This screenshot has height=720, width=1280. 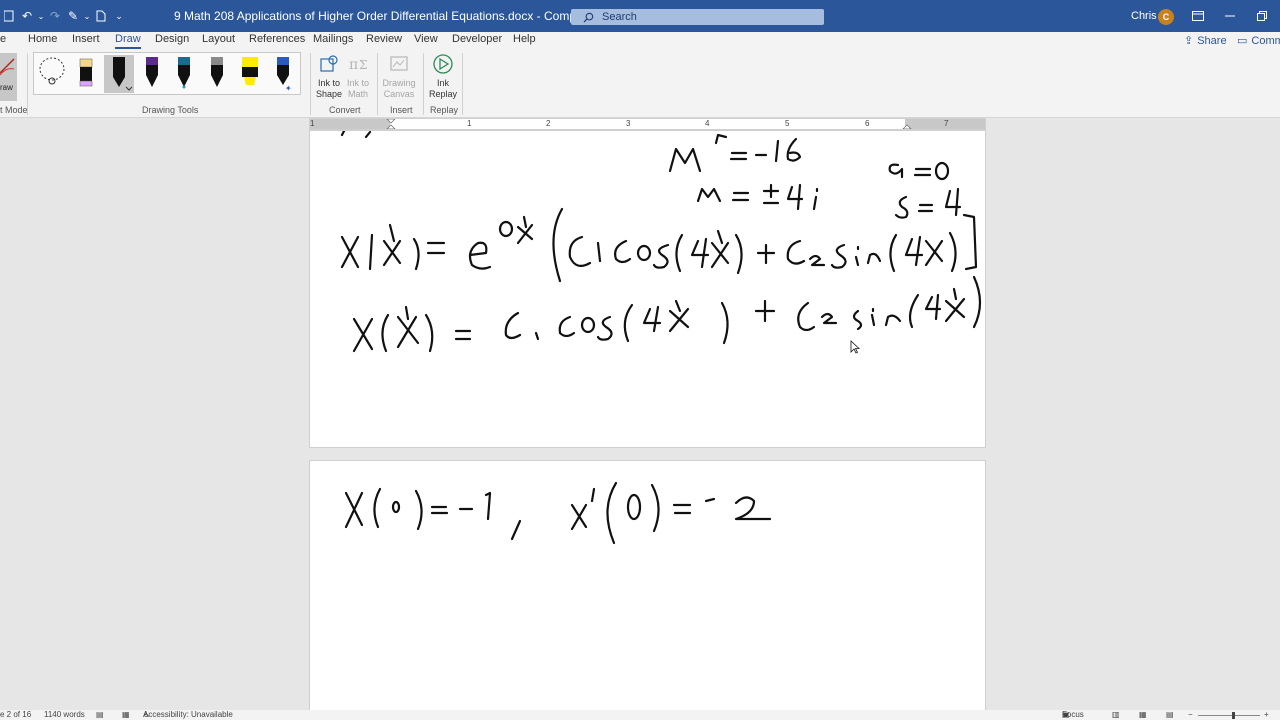 I want to click on tab-file: e, so click(x=3, y=40).